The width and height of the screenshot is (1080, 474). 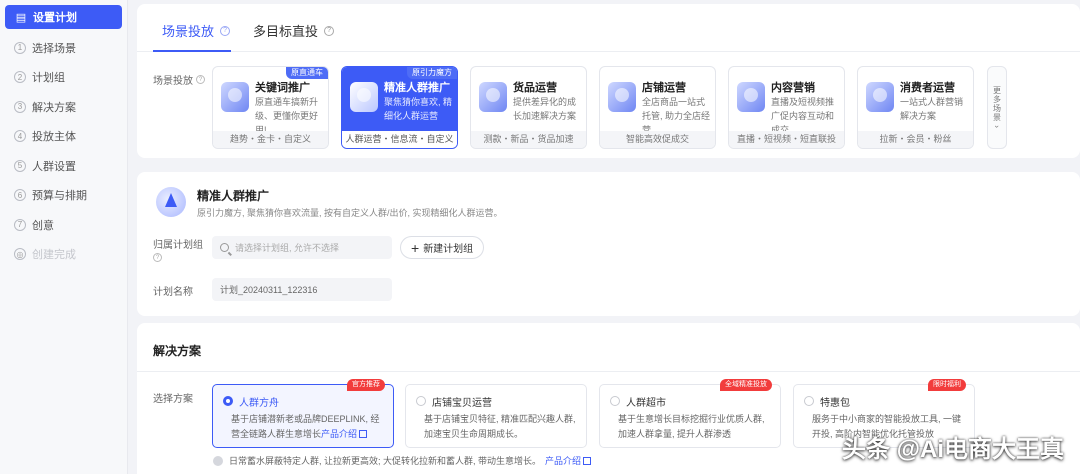 I want to click on name-label-text: 计划名称, so click(x=173, y=292).